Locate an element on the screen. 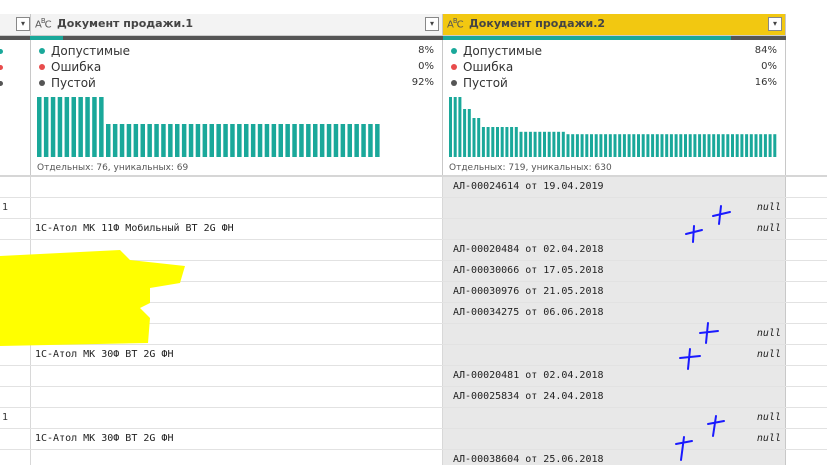  text-type-icon: ABC is located at coordinates (455, 23).